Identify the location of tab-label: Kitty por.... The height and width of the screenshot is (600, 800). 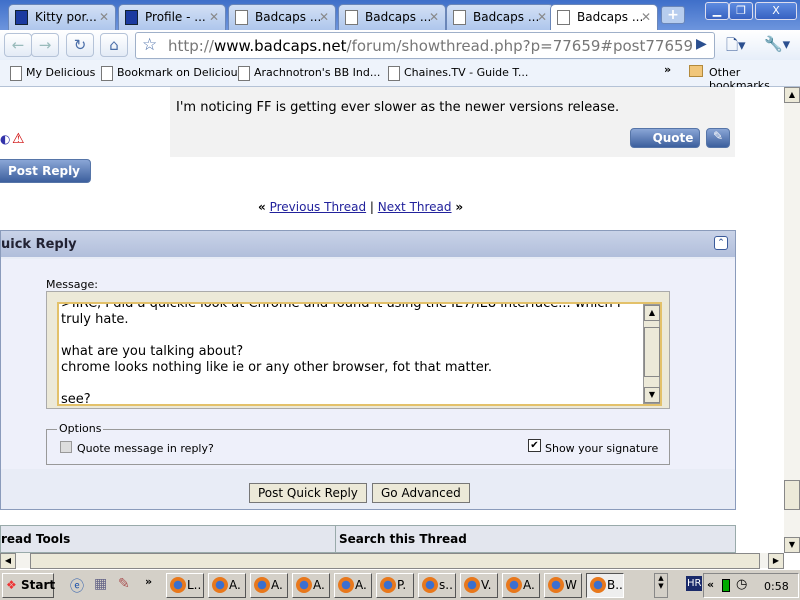
(66, 17).